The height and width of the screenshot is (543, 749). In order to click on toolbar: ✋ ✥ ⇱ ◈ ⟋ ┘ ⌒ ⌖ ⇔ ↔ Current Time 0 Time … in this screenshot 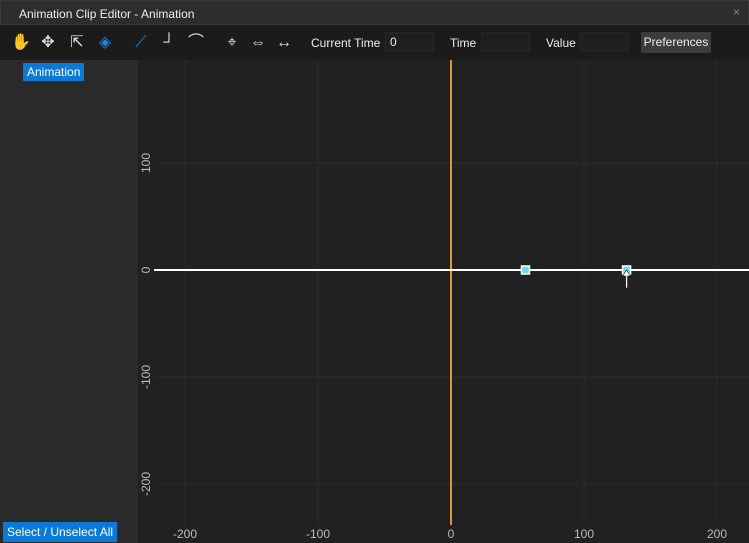, I will do `click(374, 42)`.